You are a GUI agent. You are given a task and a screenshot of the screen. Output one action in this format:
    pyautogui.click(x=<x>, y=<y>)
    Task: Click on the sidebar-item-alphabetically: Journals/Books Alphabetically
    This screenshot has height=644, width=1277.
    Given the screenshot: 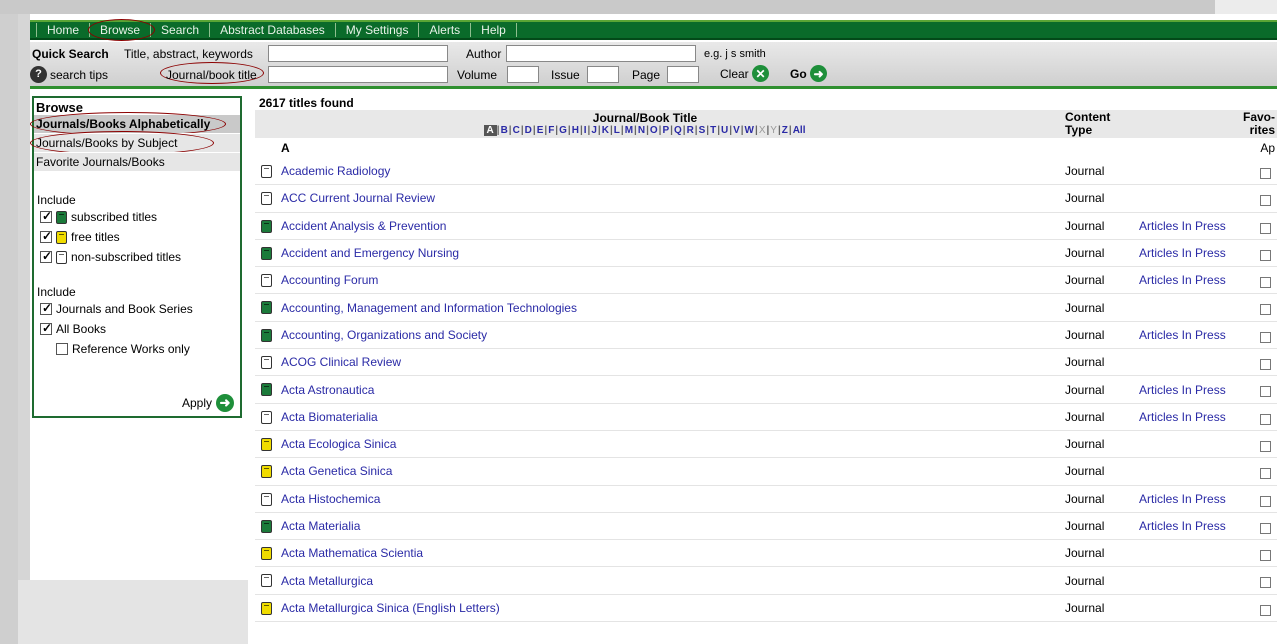 What is the action you would take?
    pyautogui.click(x=135, y=124)
    